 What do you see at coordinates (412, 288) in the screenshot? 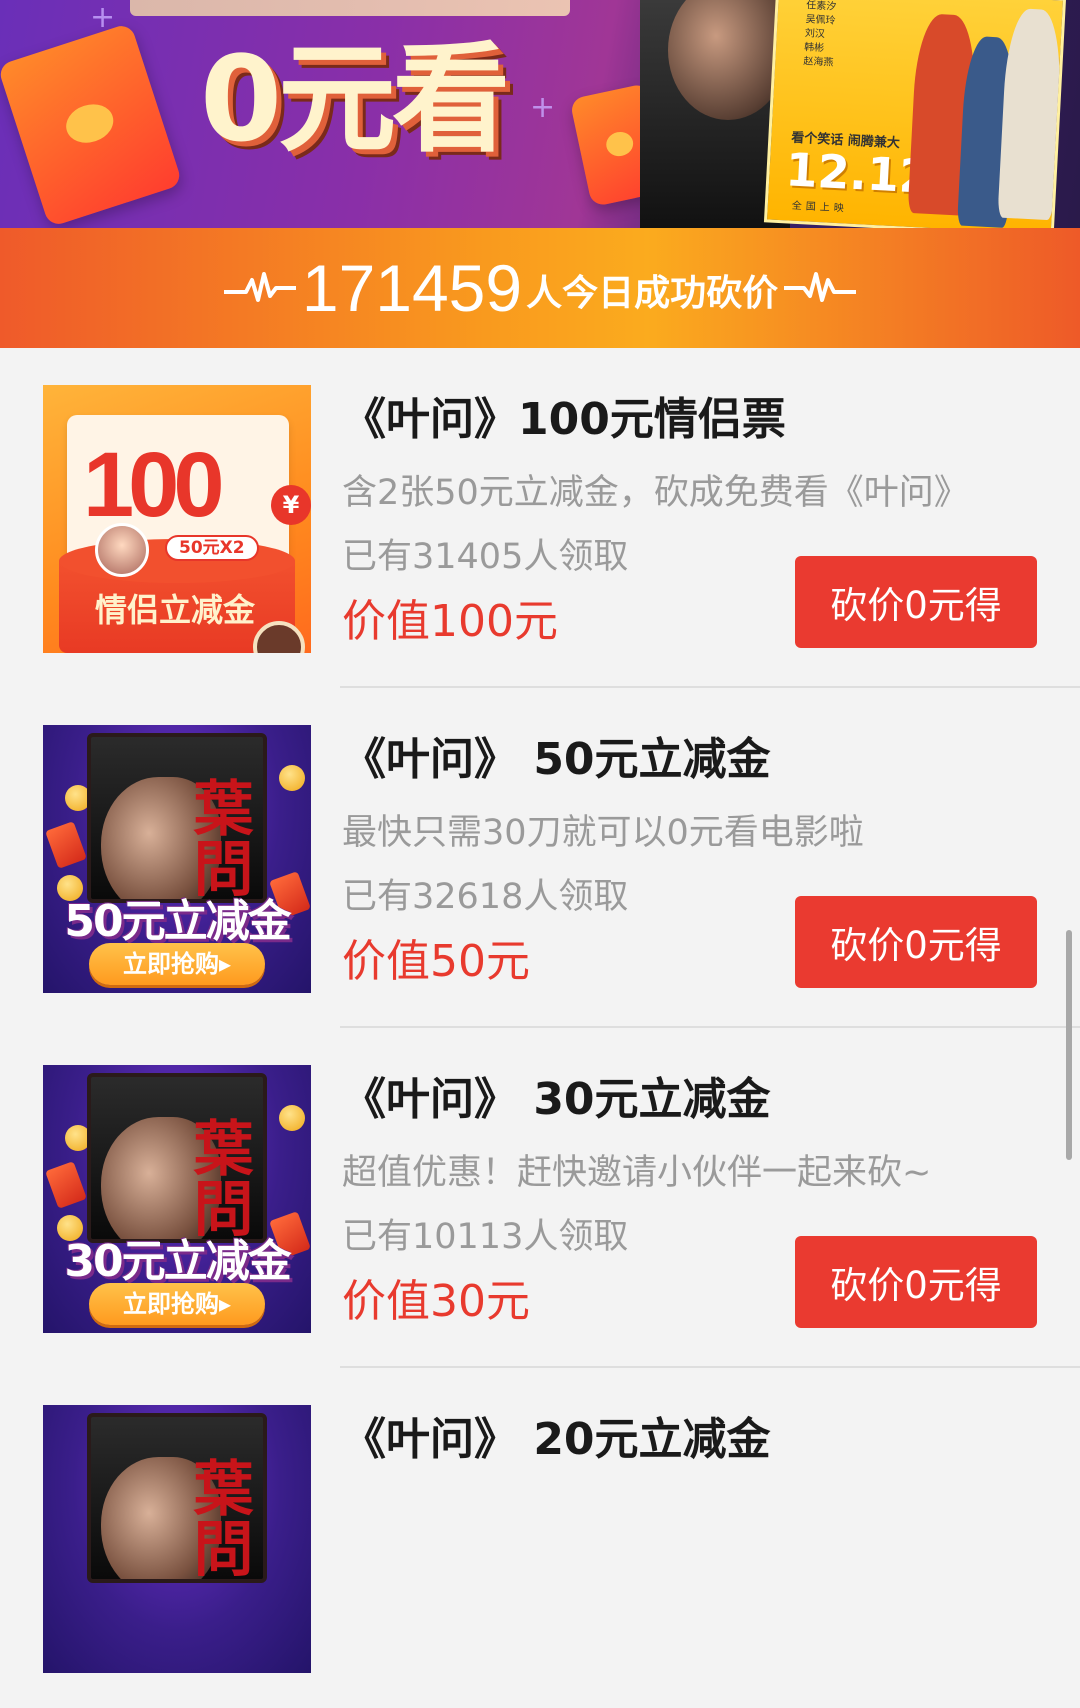
I see `bargain-count: 171459` at bounding box center [412, 288].